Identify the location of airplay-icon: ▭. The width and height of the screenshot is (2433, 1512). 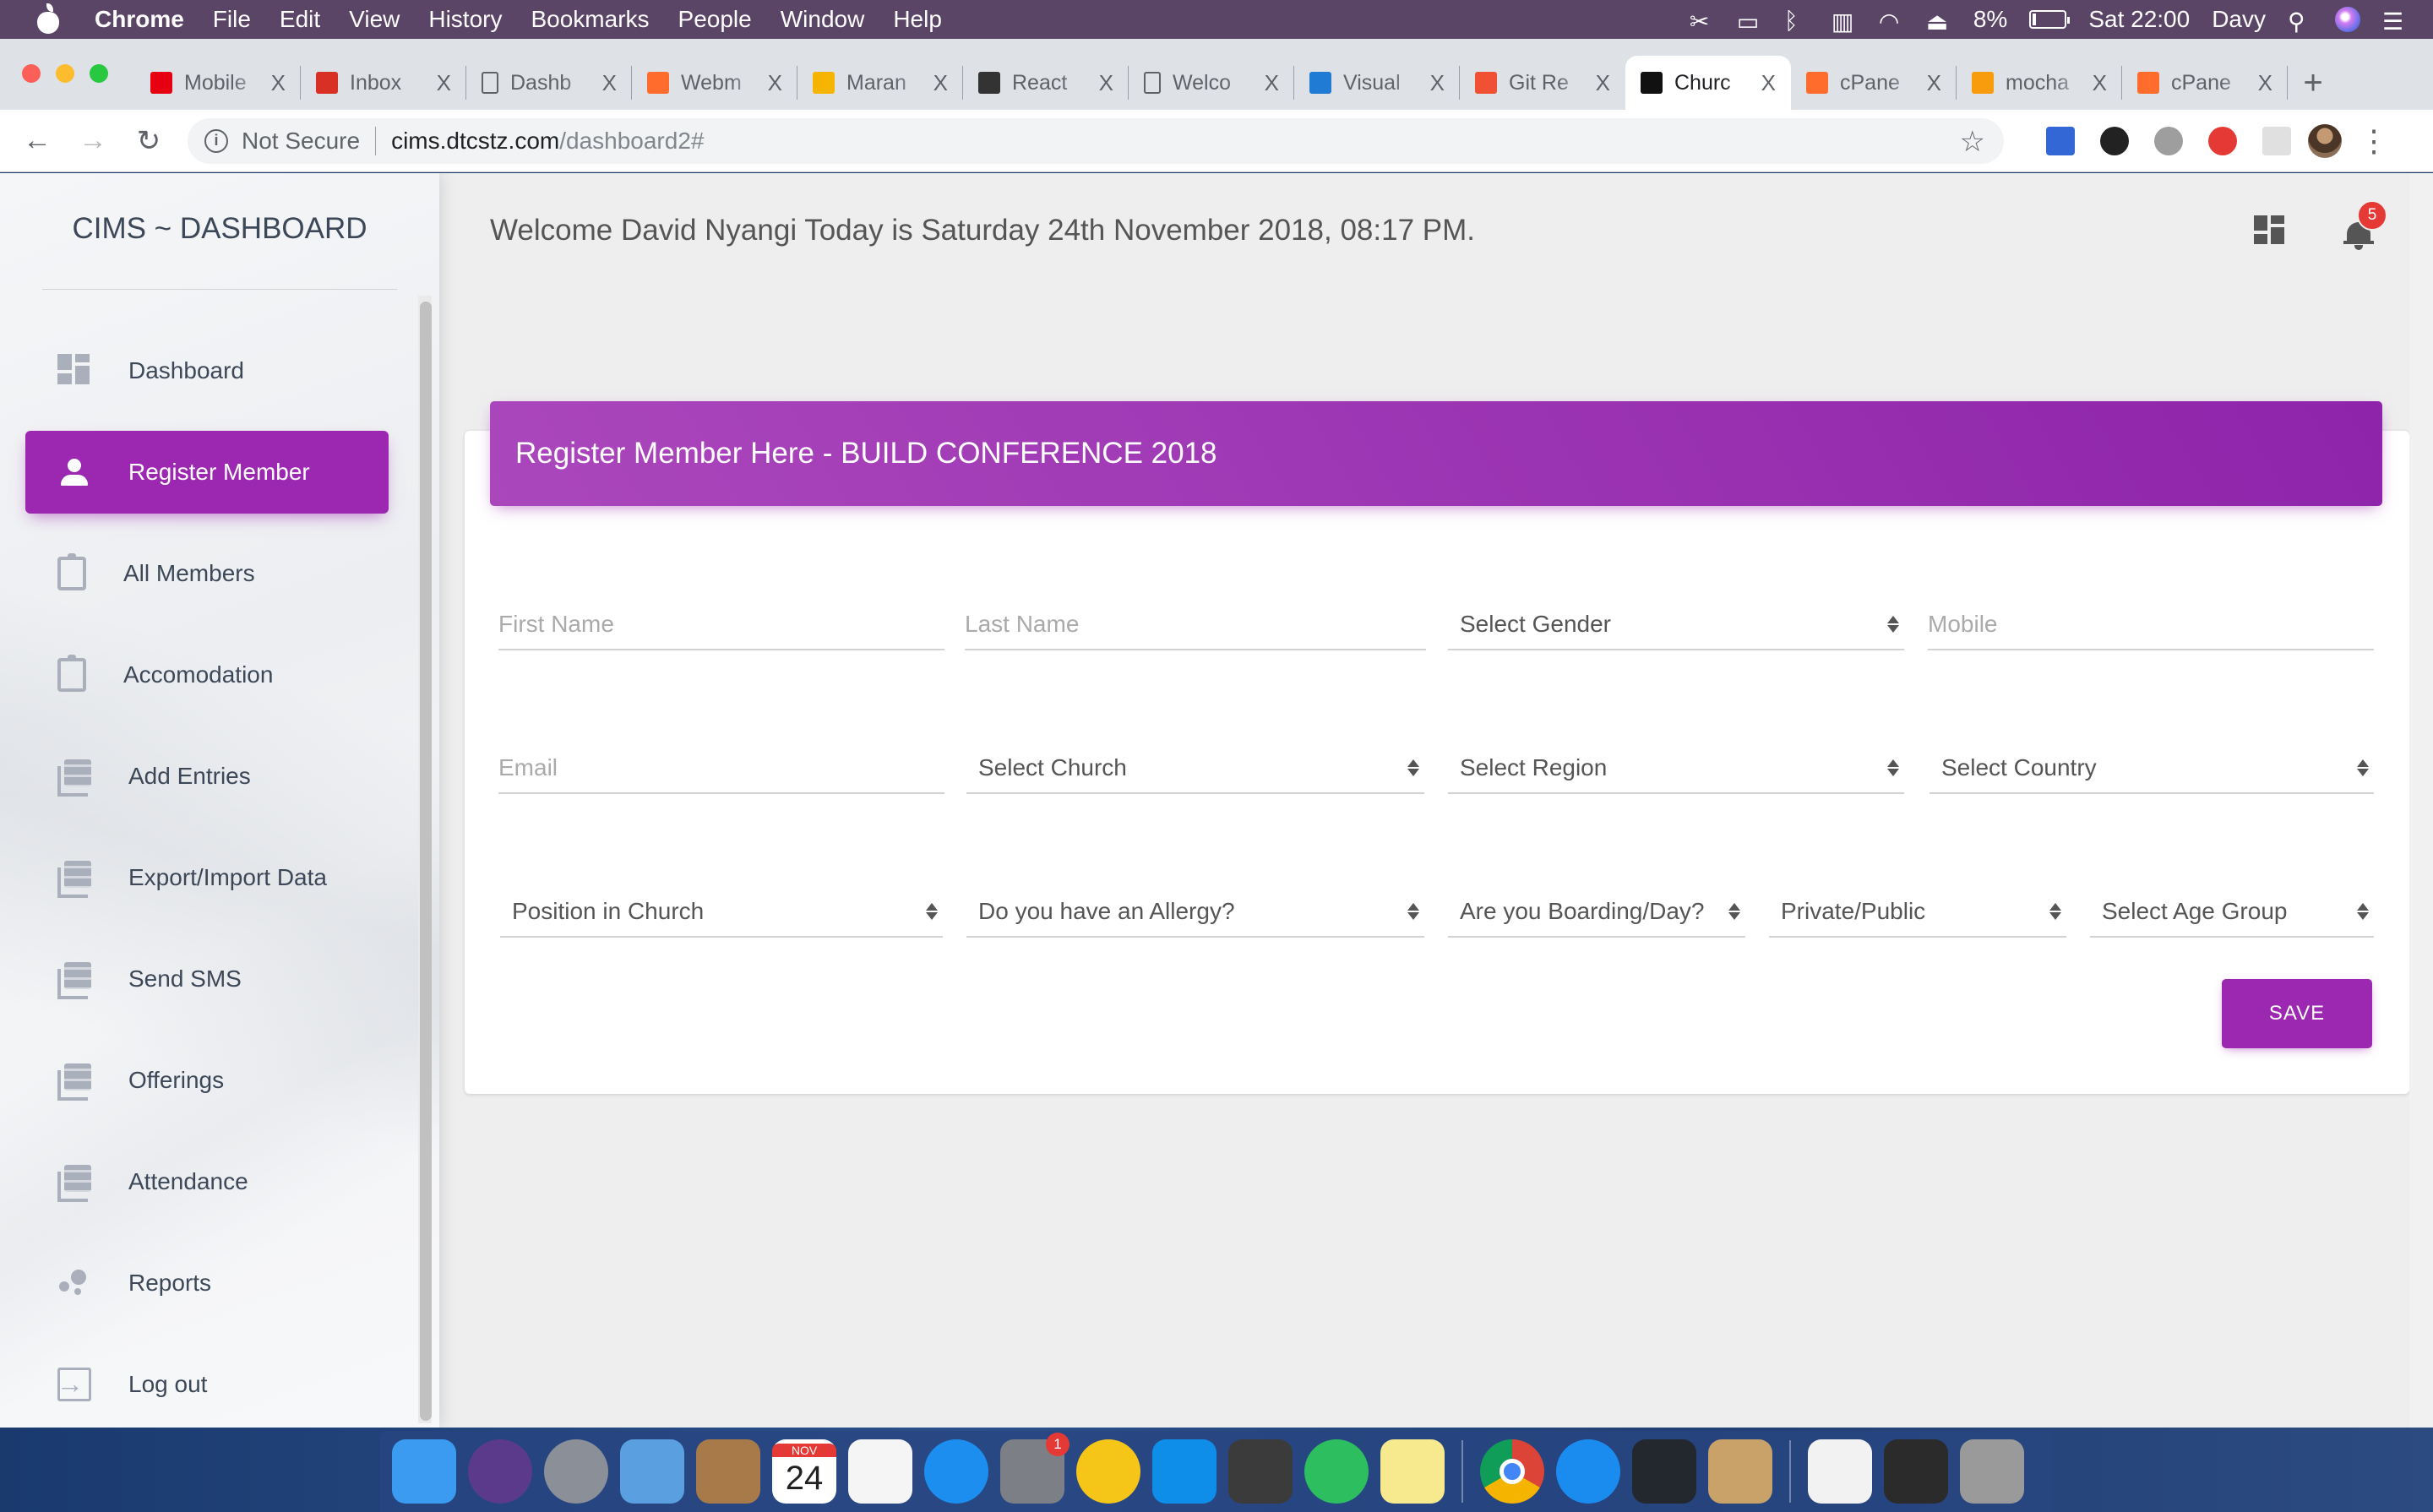
(1750, 21).